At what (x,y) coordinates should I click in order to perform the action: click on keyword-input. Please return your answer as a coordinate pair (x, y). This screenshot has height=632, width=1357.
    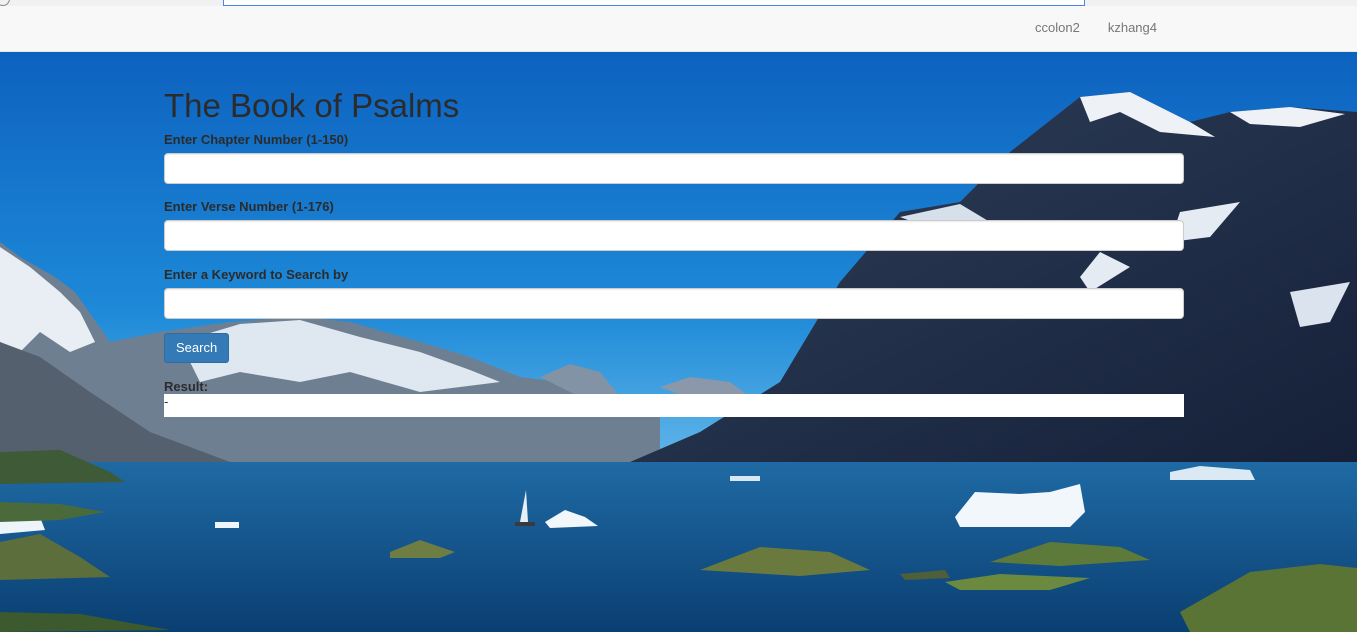
    Looking at the image, I should click on (674, 303).